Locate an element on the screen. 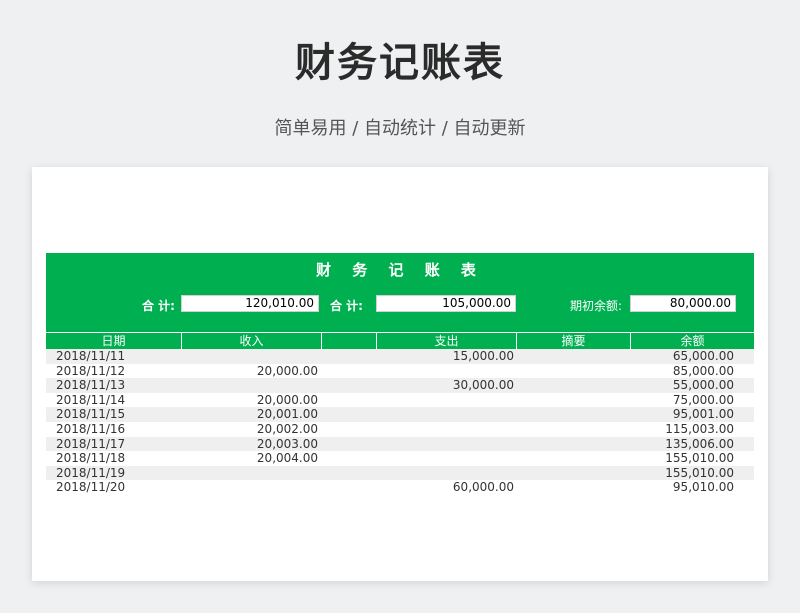  table-row: 2018/11/12 20,000.00 85,000.00 is located at coordinates (400, 371).